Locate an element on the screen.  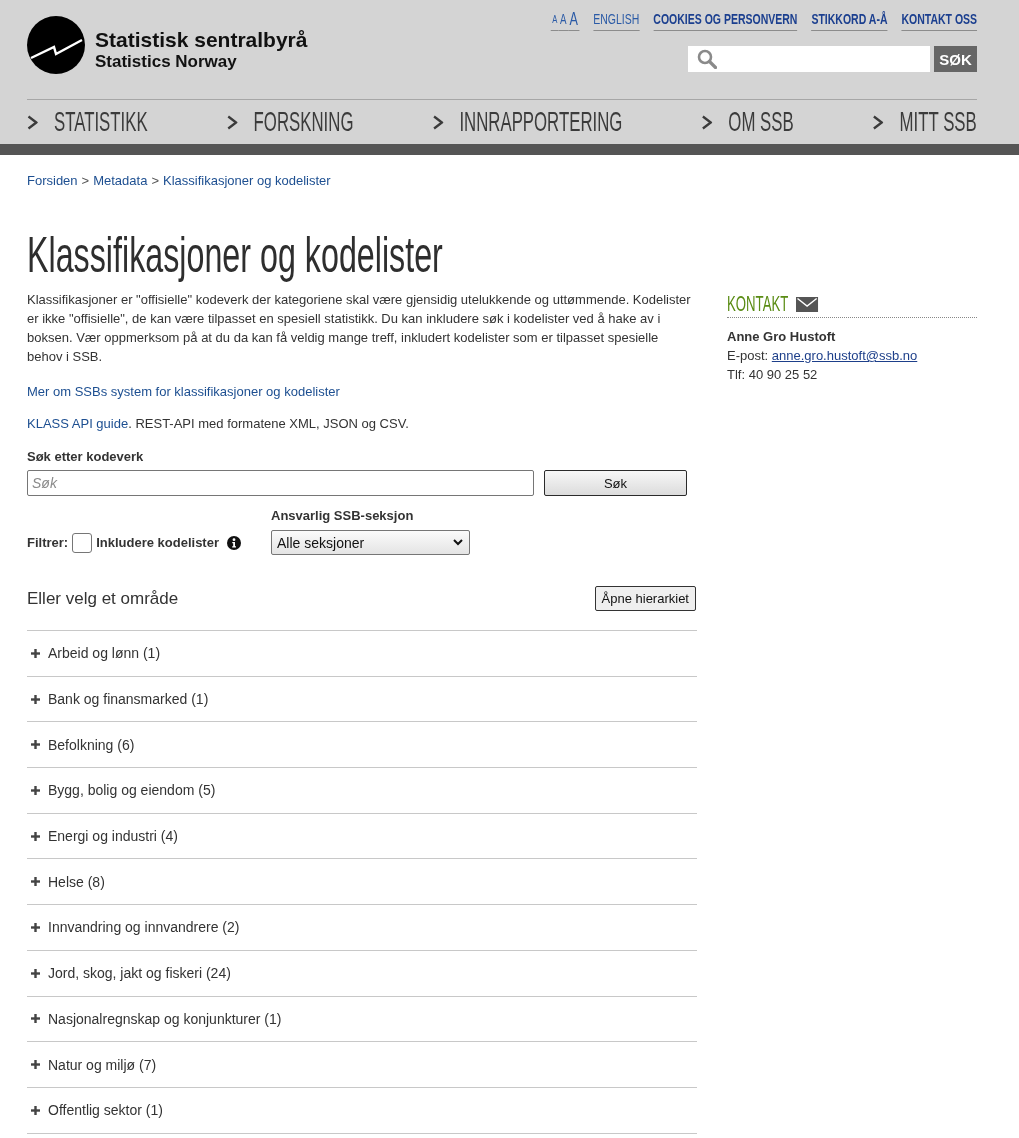
intro-paragraph: Klassifikasjoner er "offisielle" kodeverk der kategoriene skal være gjensidig utelukkende og uttømmende. Kodelister er ikke "offisielle", de kan være tilpasset en spesiell statistikk. Du kan inkludere søk i kodelister ved å hake av i boksen. Vær oppmerksom på at du da kan få veldig mange treff, inkludert kodelister som er tilpasset spesielle behov i SSB. is located at coordinates (359, 328).